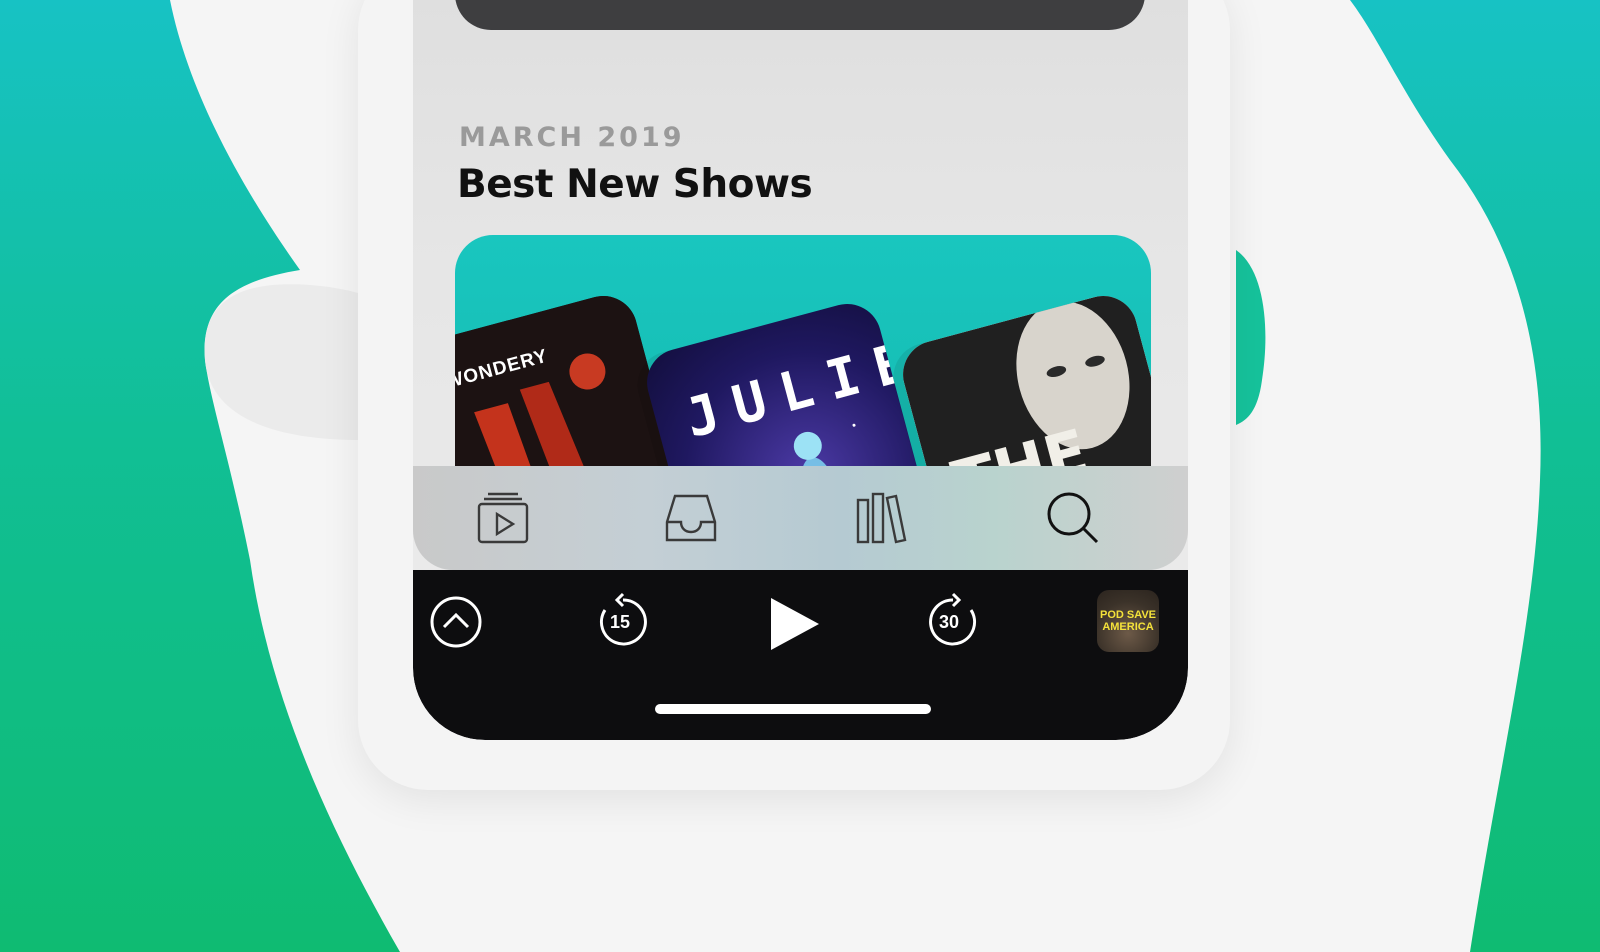  I want to click on top-banner, so click(800, 15).